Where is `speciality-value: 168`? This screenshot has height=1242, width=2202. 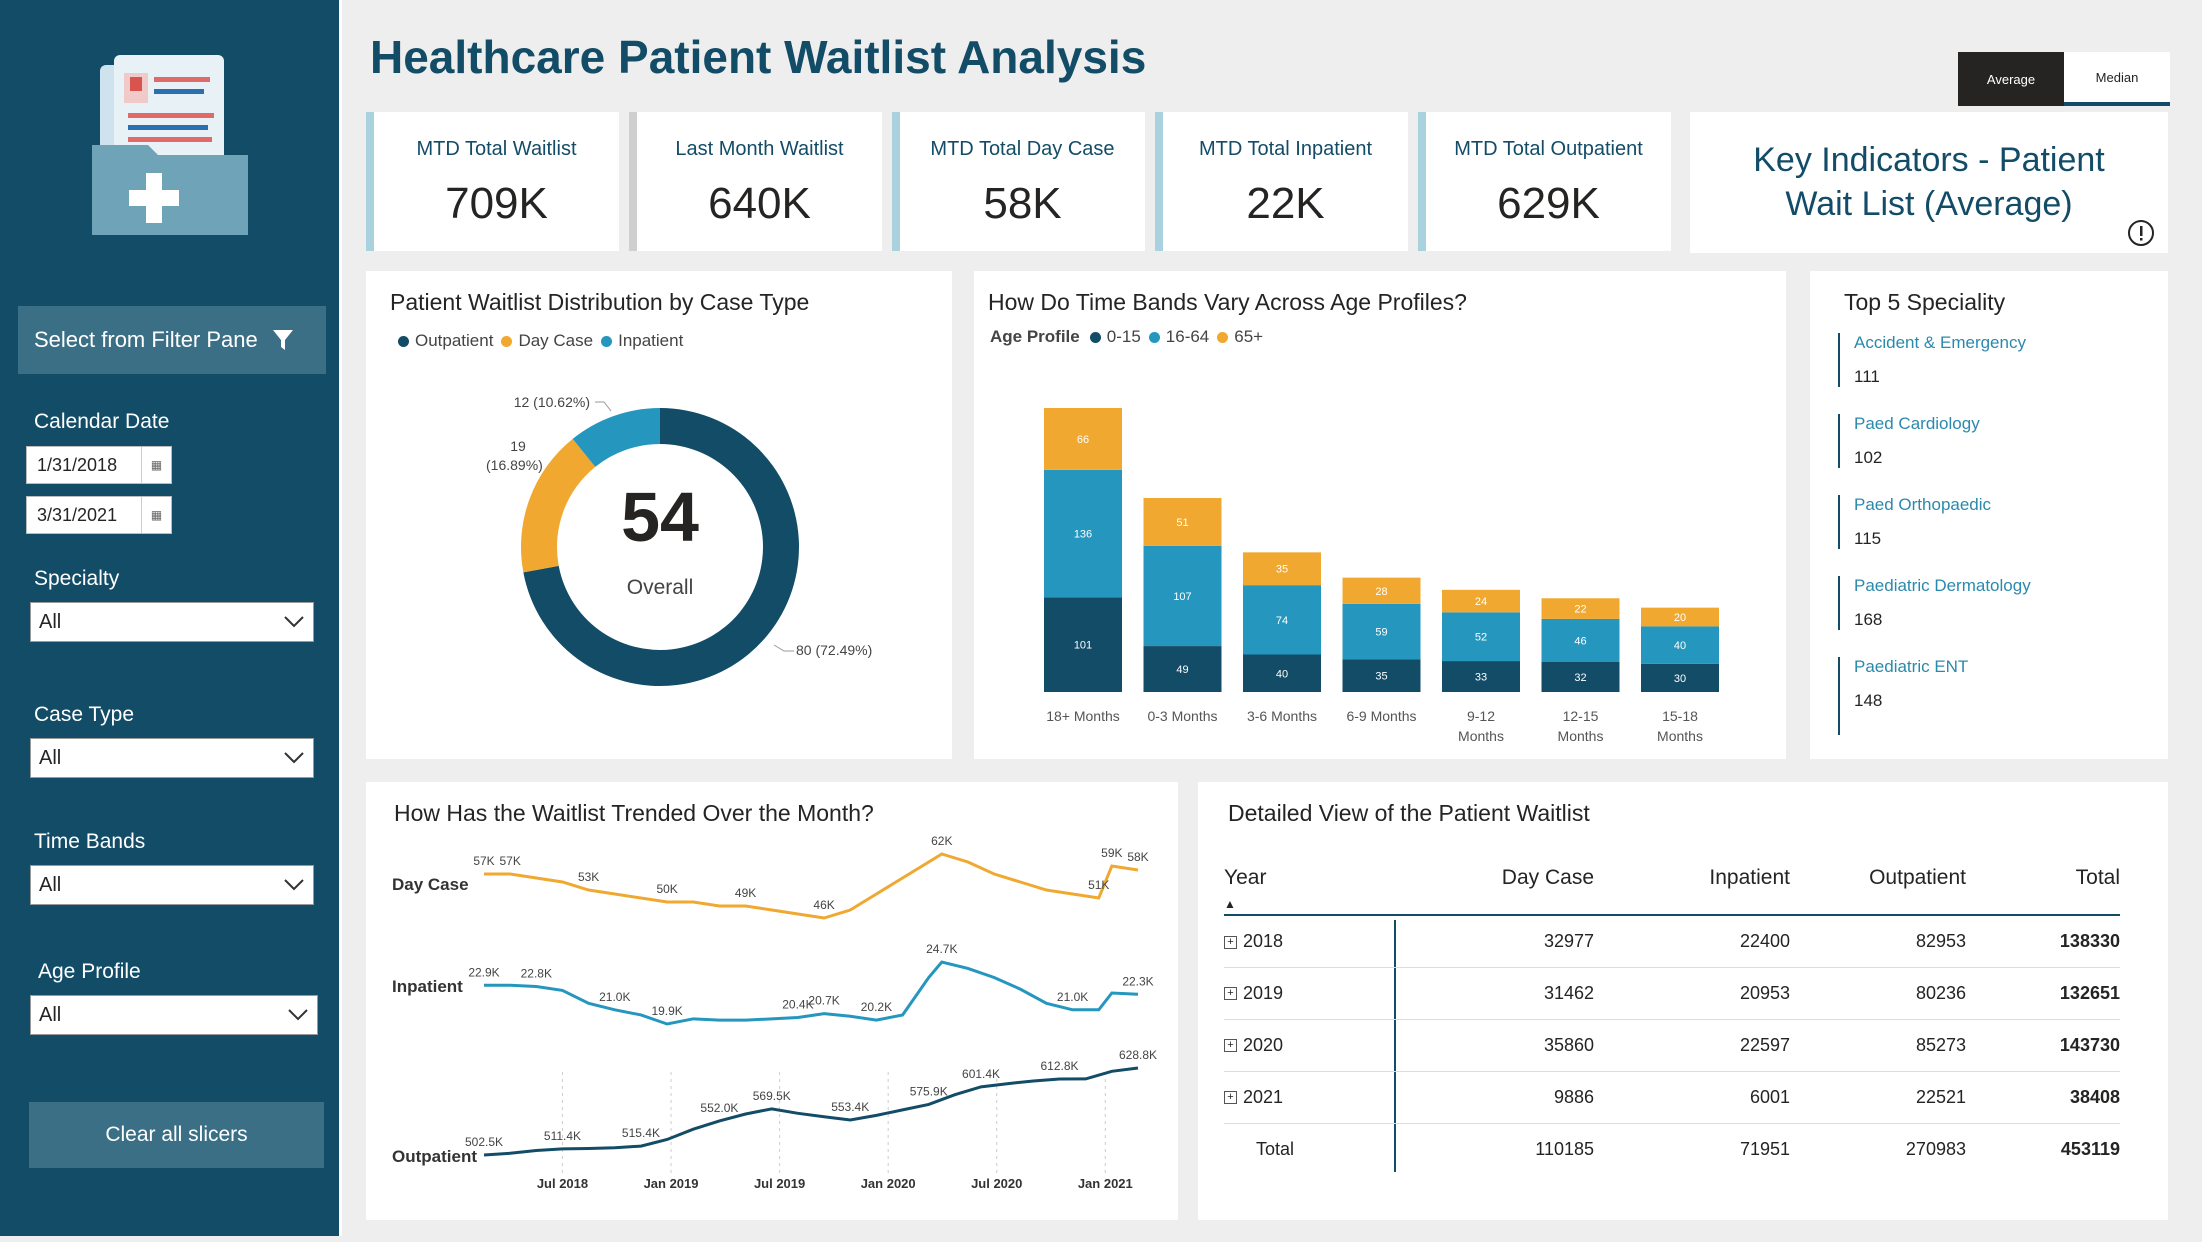 speciality-value: 168 is located at coordinates (1868, 619).